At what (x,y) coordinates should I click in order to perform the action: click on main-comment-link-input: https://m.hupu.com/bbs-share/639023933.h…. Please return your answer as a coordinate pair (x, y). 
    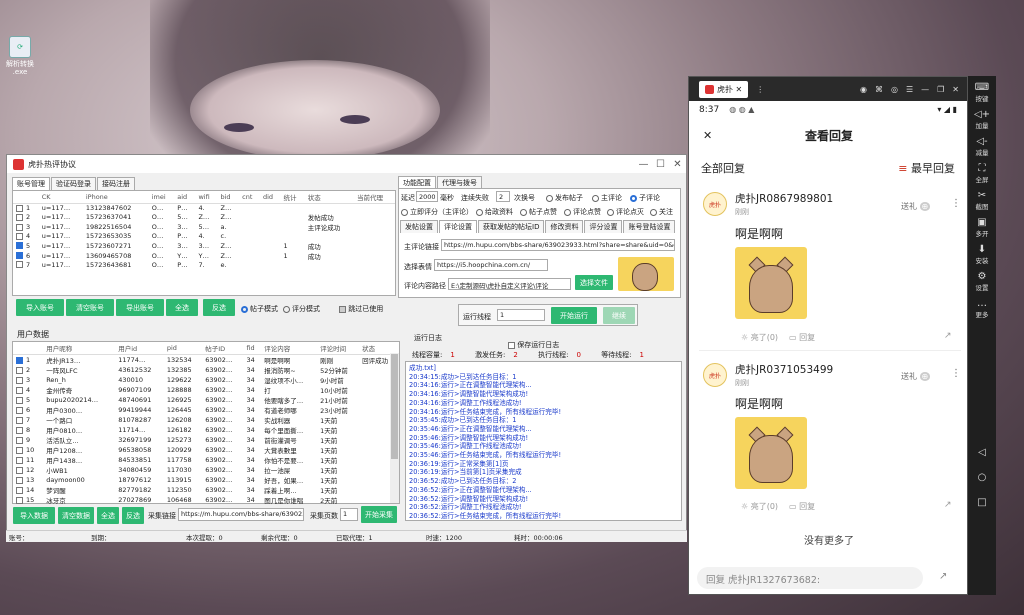
    Looking at the image, I should click on (558, 245).